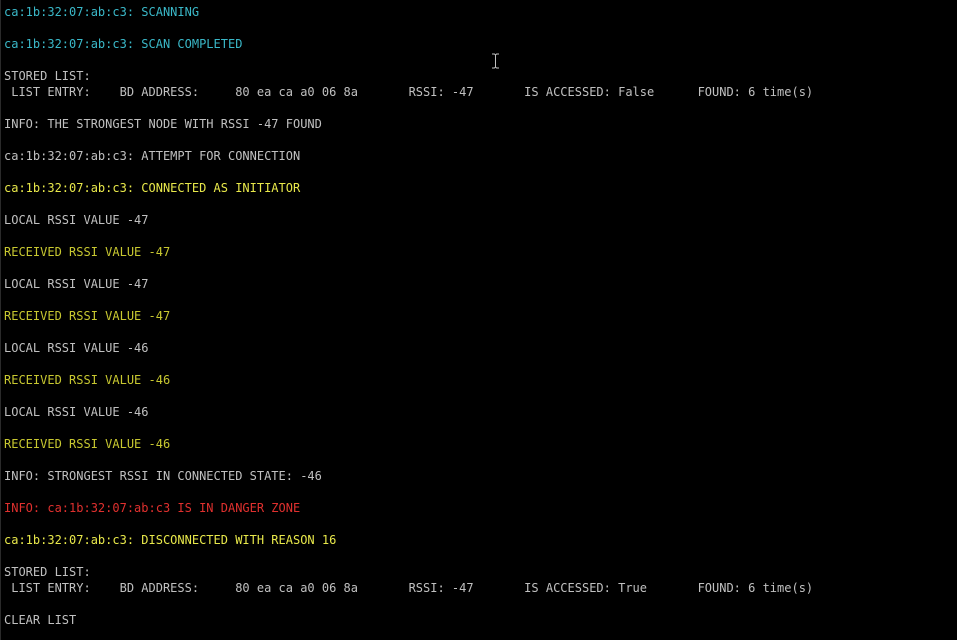  What do you see at coordinates (123, 44) in the screenshot?
I see `terminal-line: ca:1b:32:07:ab:c3: SCAN COMPLETED` at bounding box center [123, 44].